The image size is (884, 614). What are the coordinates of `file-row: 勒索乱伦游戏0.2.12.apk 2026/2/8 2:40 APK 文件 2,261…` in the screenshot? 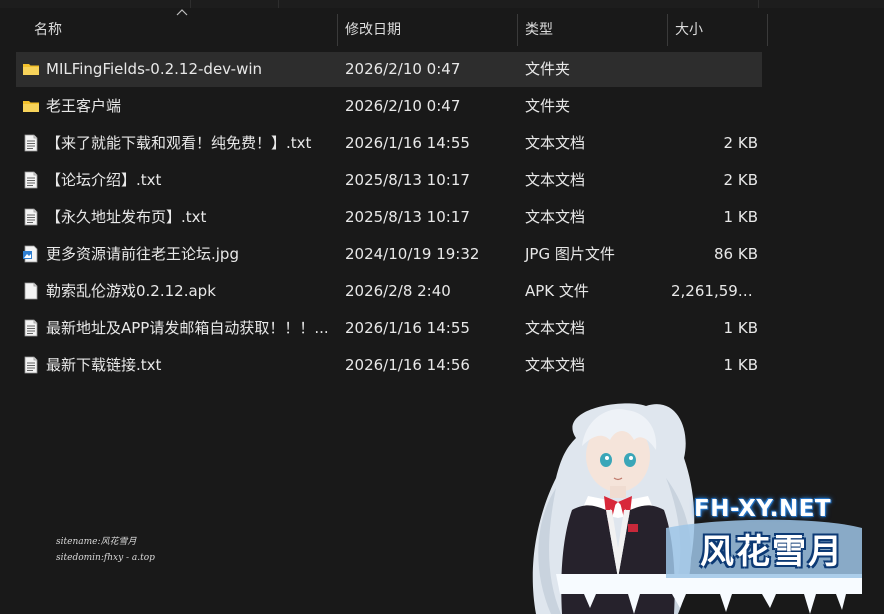 It's located at (389, 291).